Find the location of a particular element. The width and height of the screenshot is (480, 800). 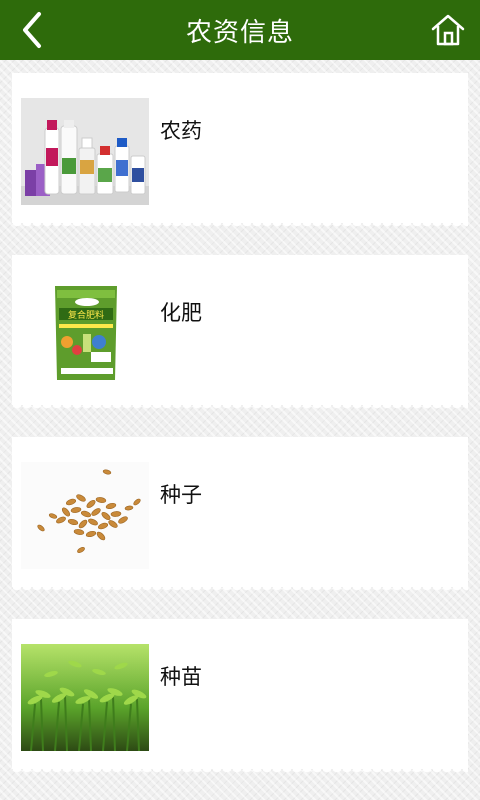

back-button is located at coordinates (32, 30).